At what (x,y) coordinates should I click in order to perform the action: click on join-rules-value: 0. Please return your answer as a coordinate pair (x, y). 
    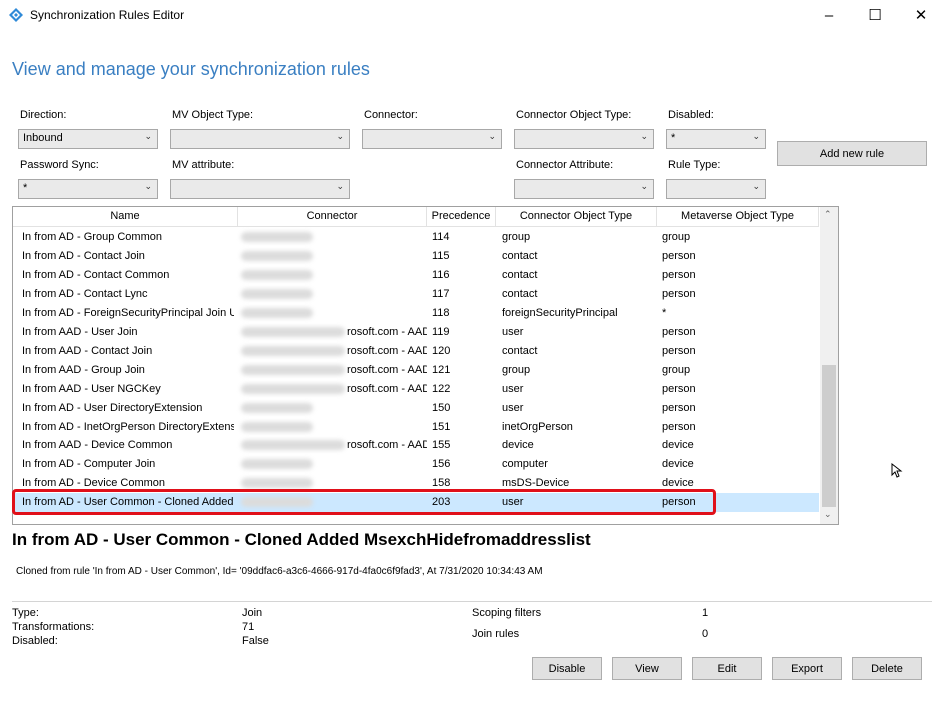
    Looking at the image, I should click on (705, 634).